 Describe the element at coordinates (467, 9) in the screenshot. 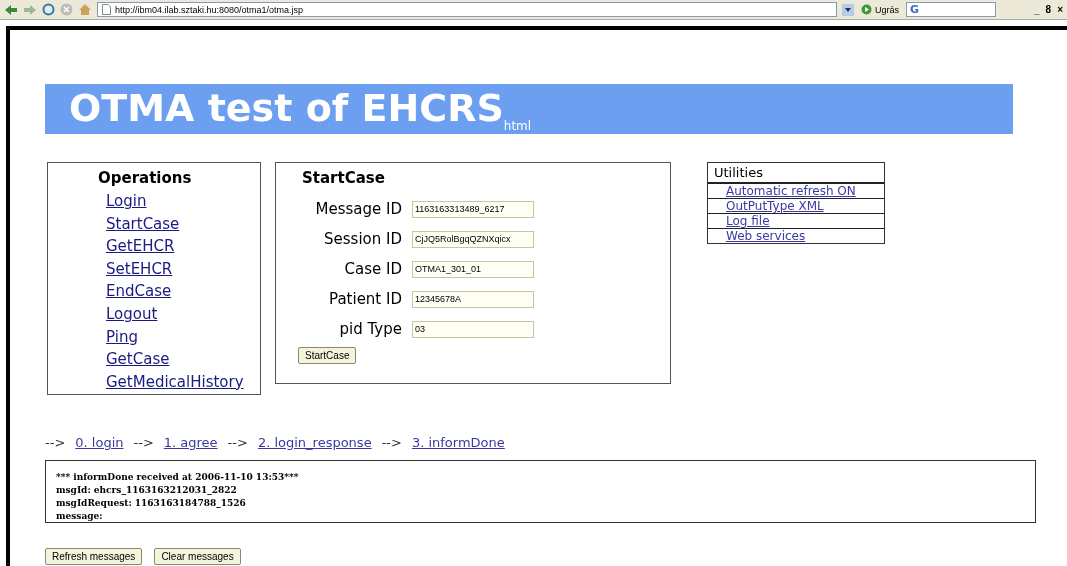

I see `address-field: http://ibm04.ilab.sztaki.hu:8080/otma1/otma.jsp` at that location.